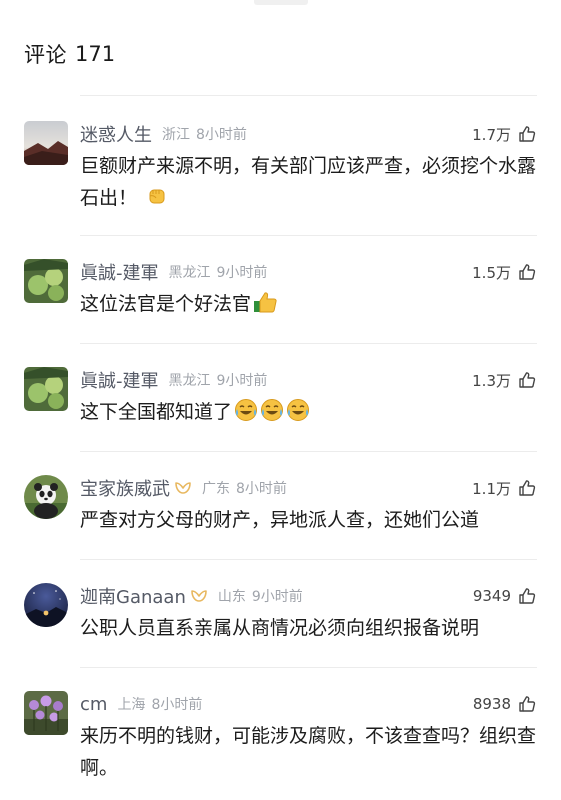  I want to click on like-button: 1.3万, so click(504, 380).